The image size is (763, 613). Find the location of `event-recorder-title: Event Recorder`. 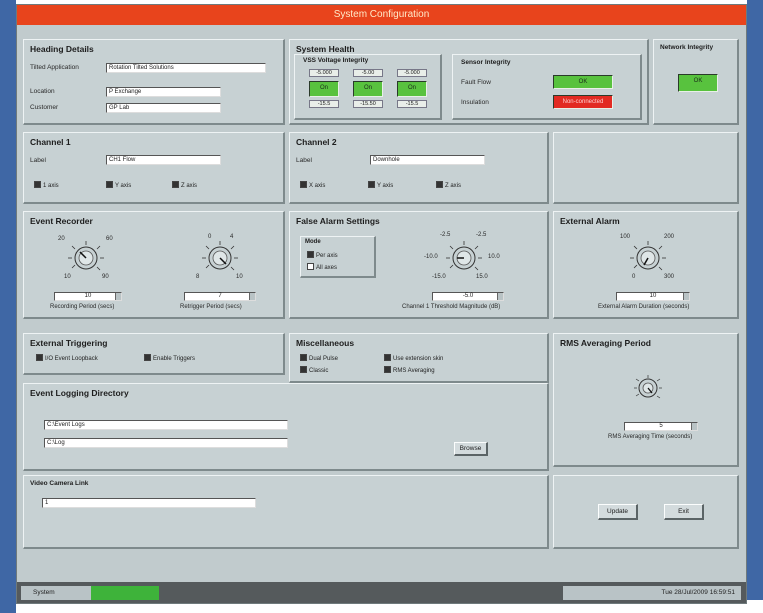

event-recorder-title: Event Recorder is located at coordinates (61, 221).